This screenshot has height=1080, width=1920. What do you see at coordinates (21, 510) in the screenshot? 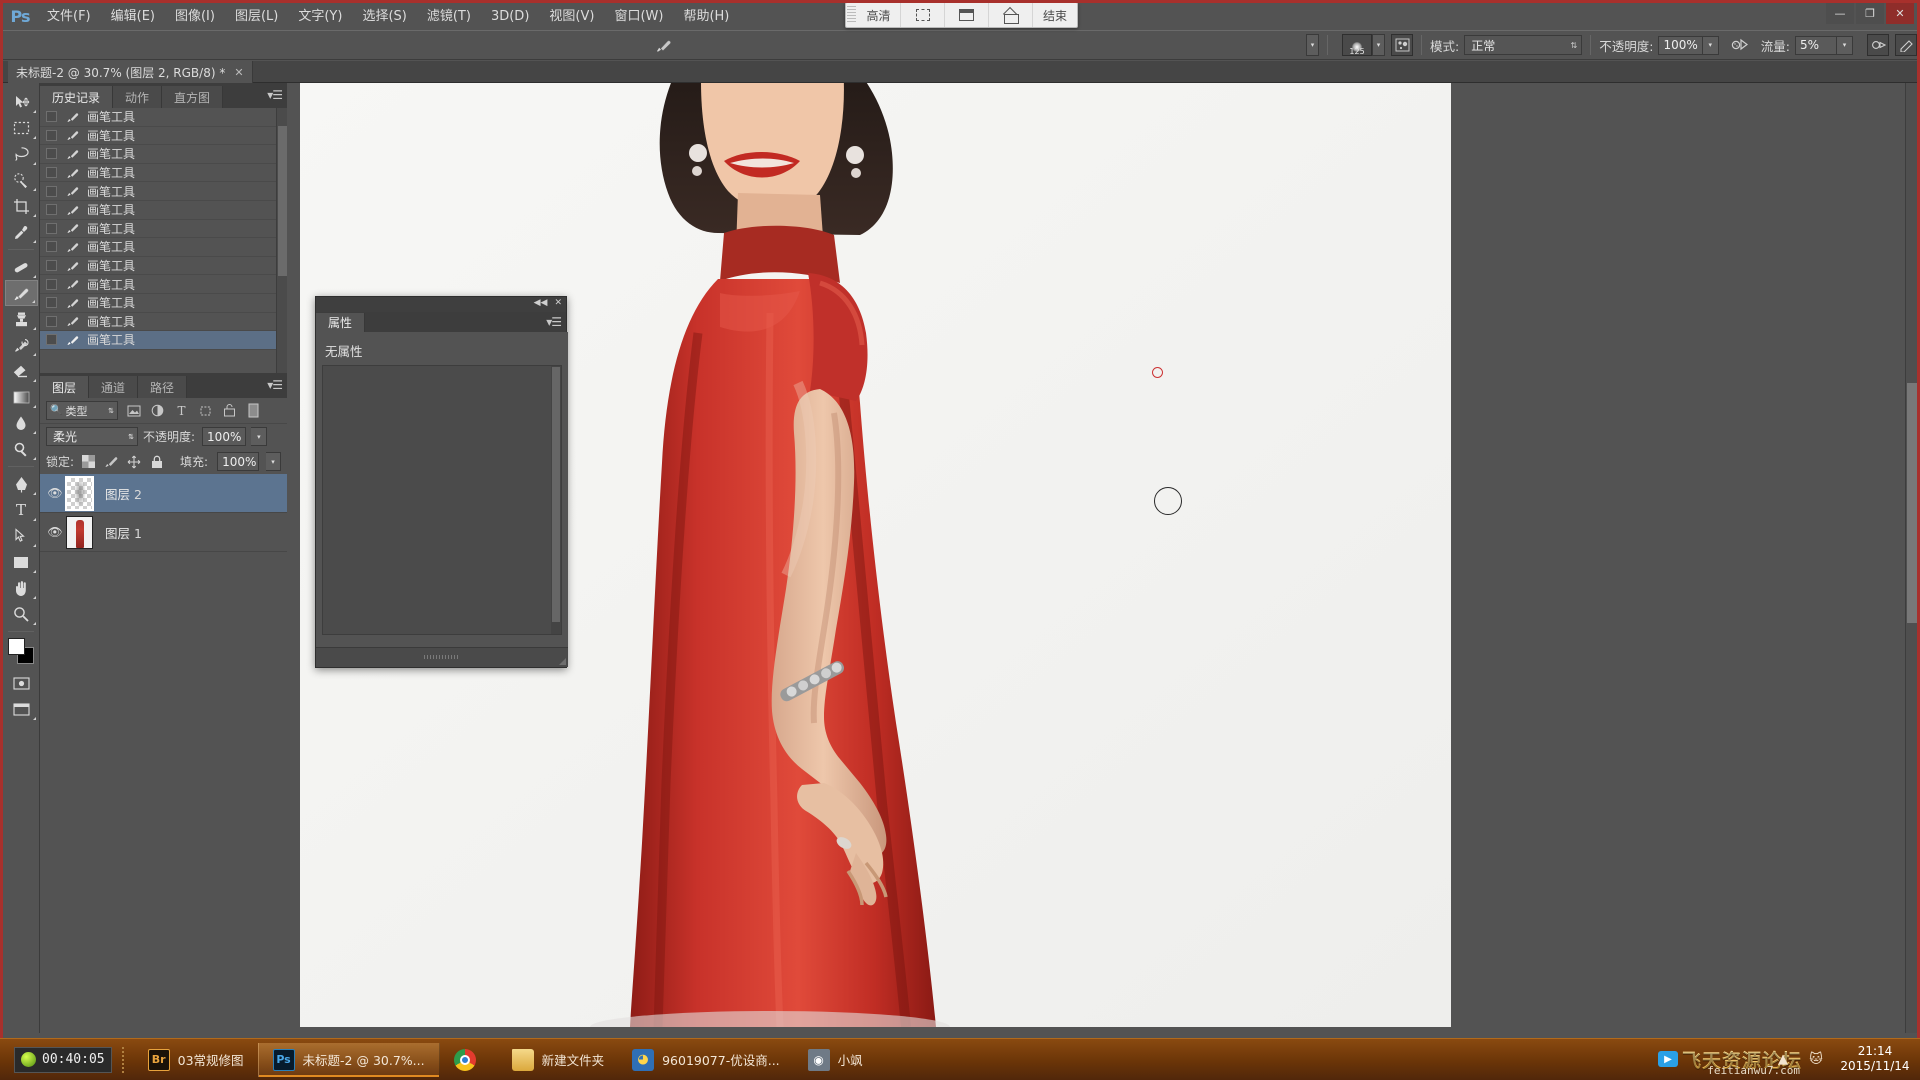
I see `type-tool: T` at bounding box center [21, 510].